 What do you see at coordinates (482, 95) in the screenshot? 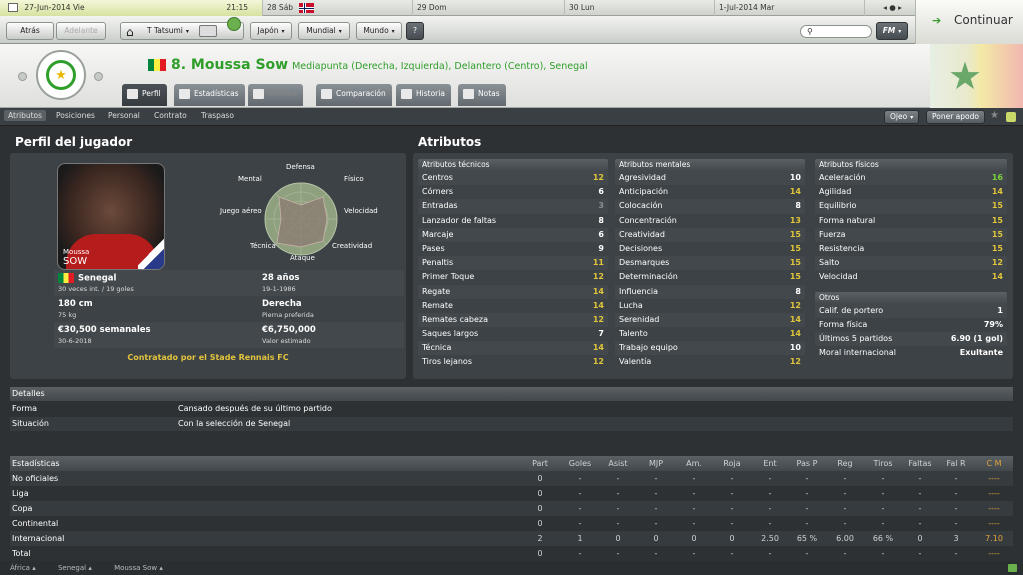
I see `tab-notes: Notas` at bounding box center [482, 95].